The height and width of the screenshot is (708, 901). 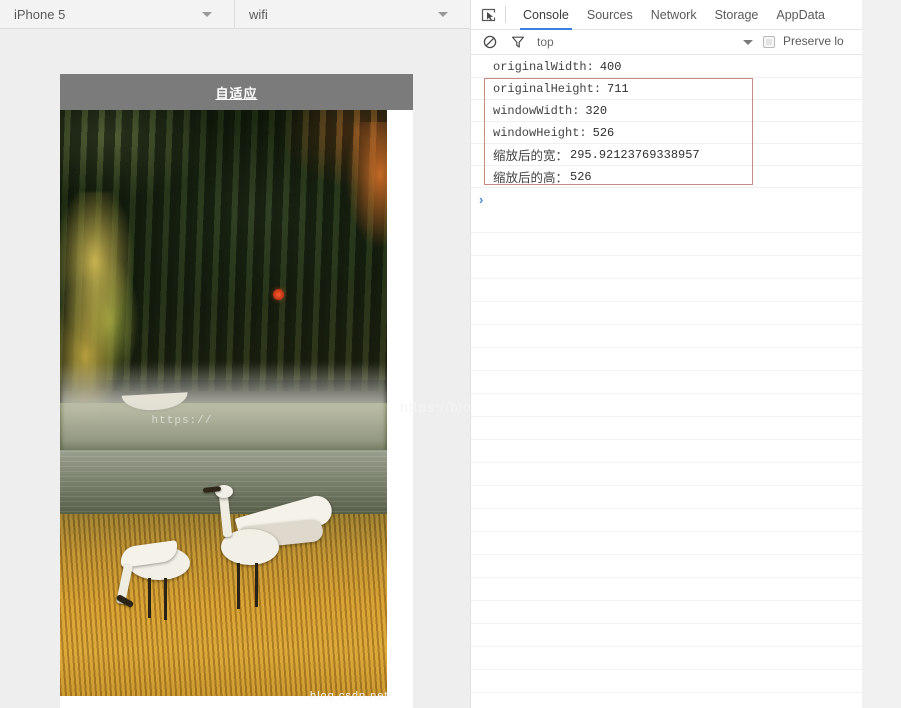 What do you see at coordinates (666, 42) in the screenshot?
I see `console-filter-toolbar: top Preserve lo` at bounding box center [666, 42].